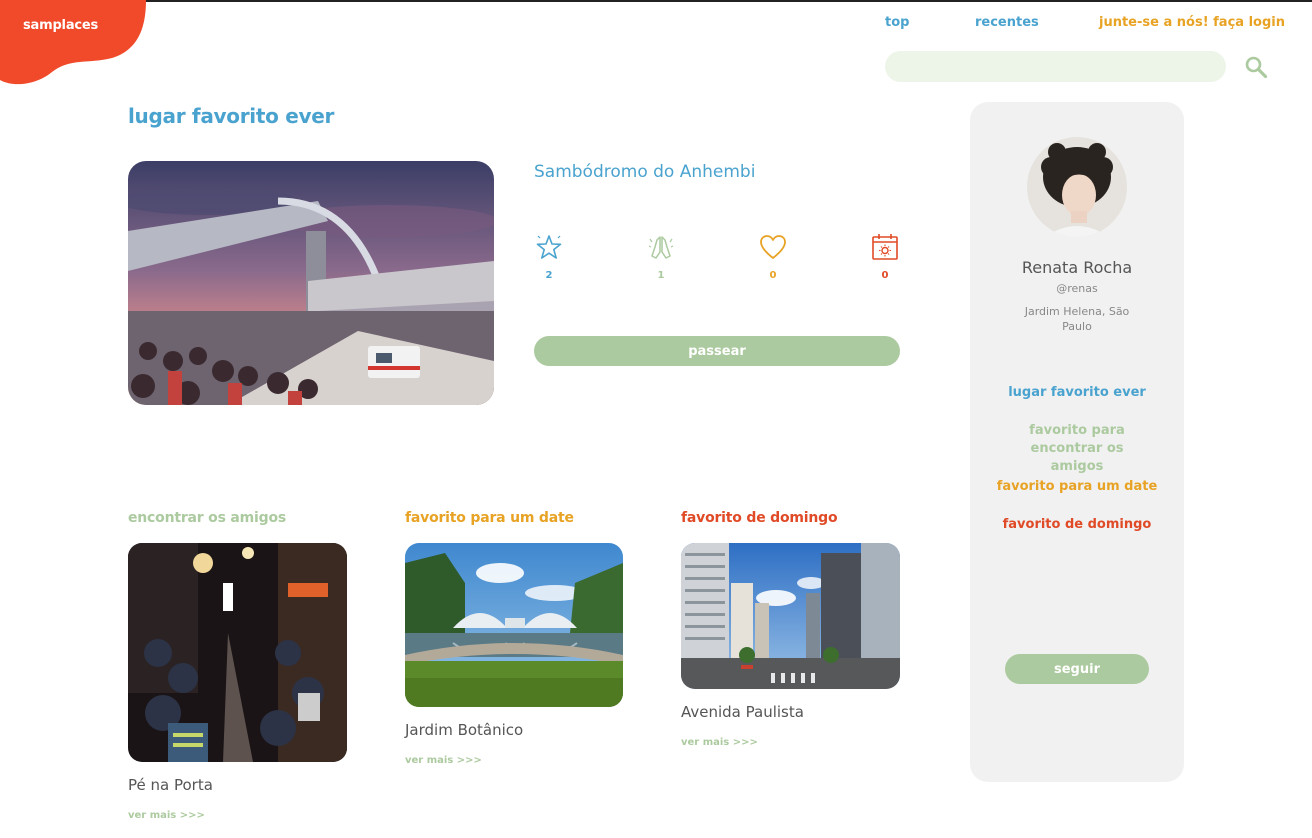 The width and height of the screenshot is (1312, 838). Describe the element at coordinates (790, 616) in the screenshot. I see `avenida-paulista-photo` at that location.